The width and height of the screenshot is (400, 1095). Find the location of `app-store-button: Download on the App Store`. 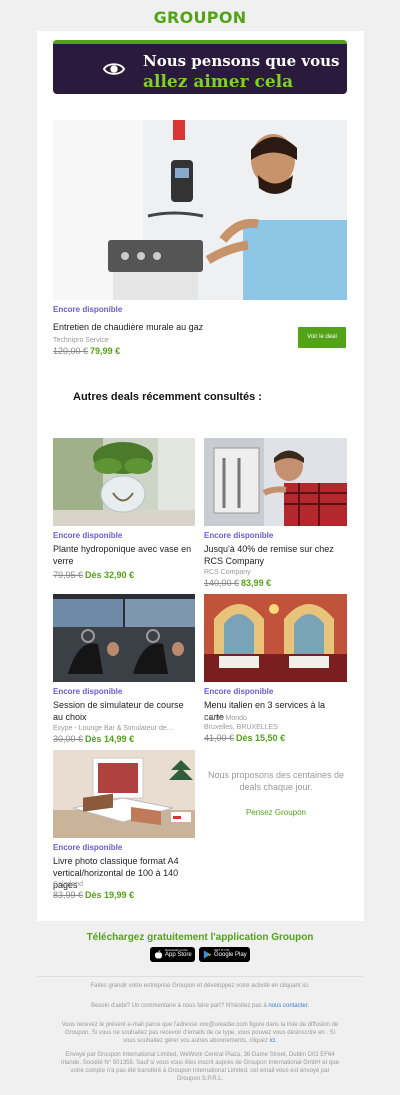

app-store-button: Download on the App Store is located at coordinates (172, 954).